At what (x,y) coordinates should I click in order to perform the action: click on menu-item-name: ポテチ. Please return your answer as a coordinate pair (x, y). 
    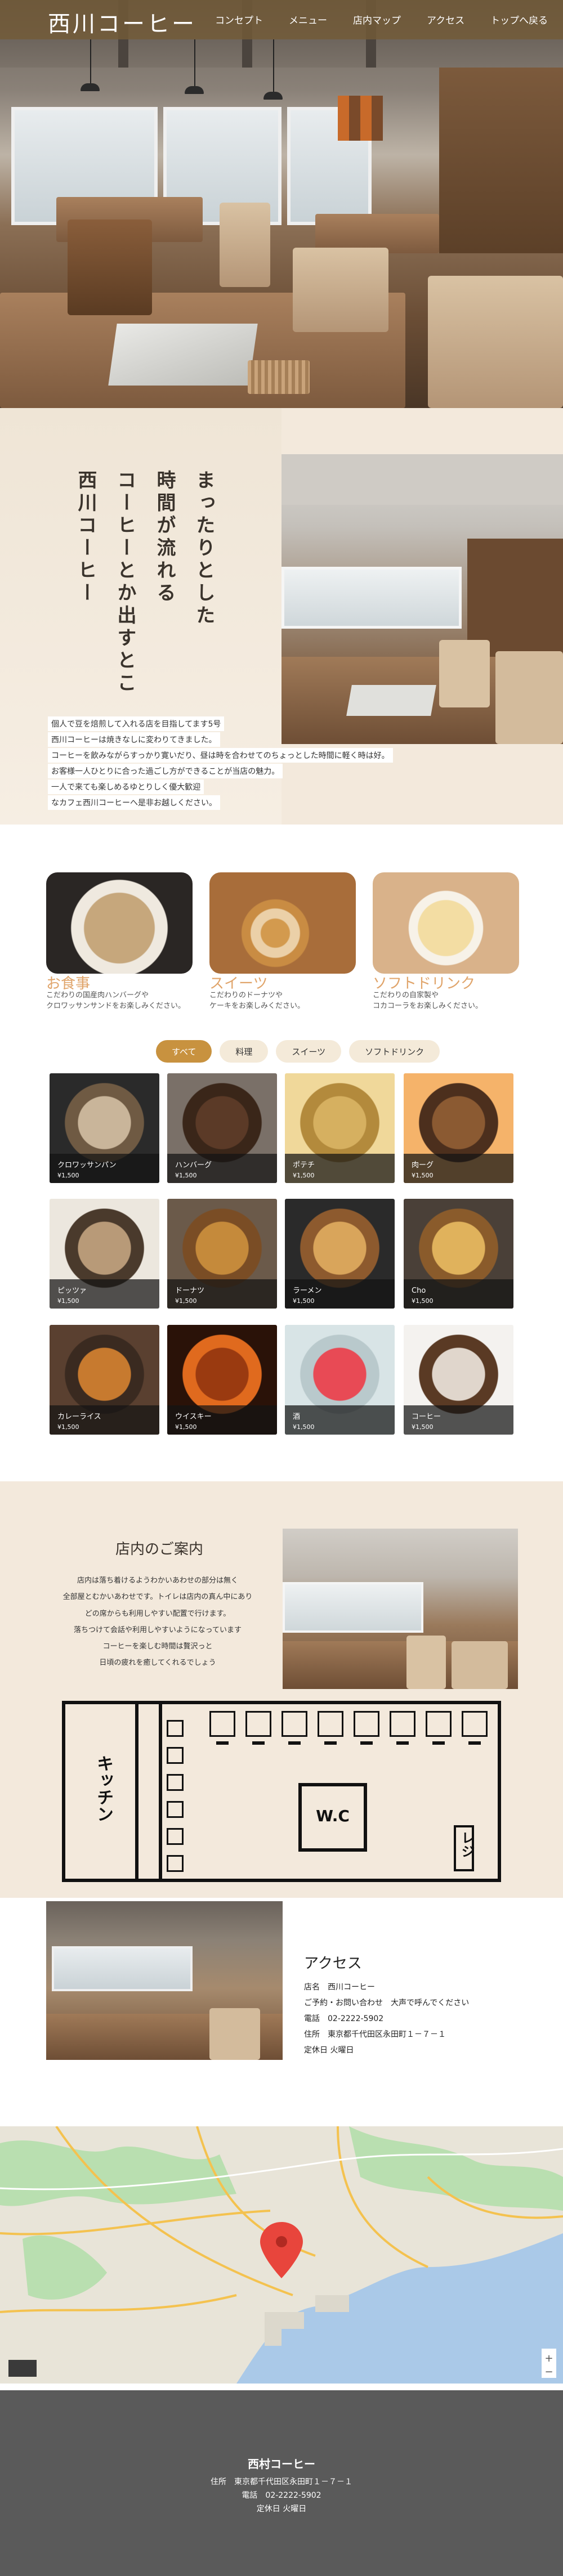
    Looking at the image, I should click on (304, 1165).